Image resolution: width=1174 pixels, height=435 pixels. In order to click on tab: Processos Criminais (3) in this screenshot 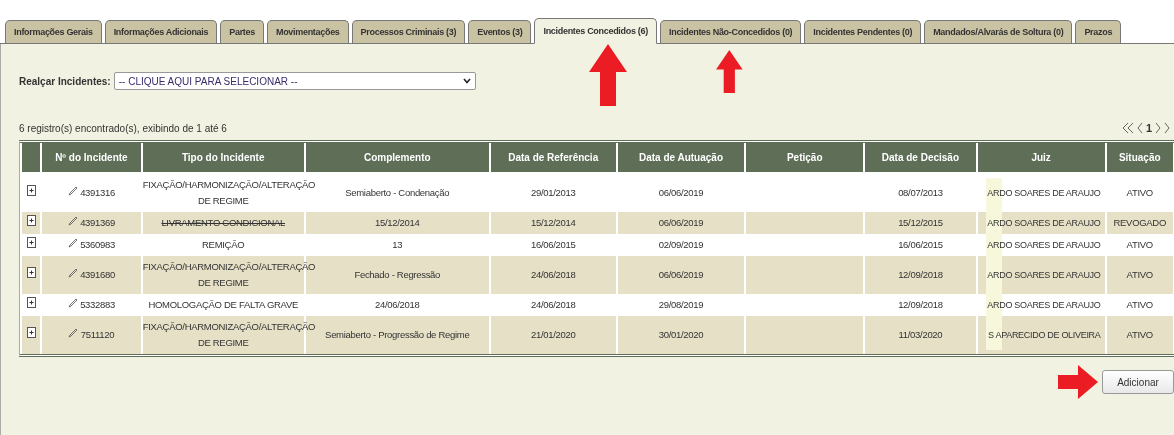, I will do `click(408, 31)`.